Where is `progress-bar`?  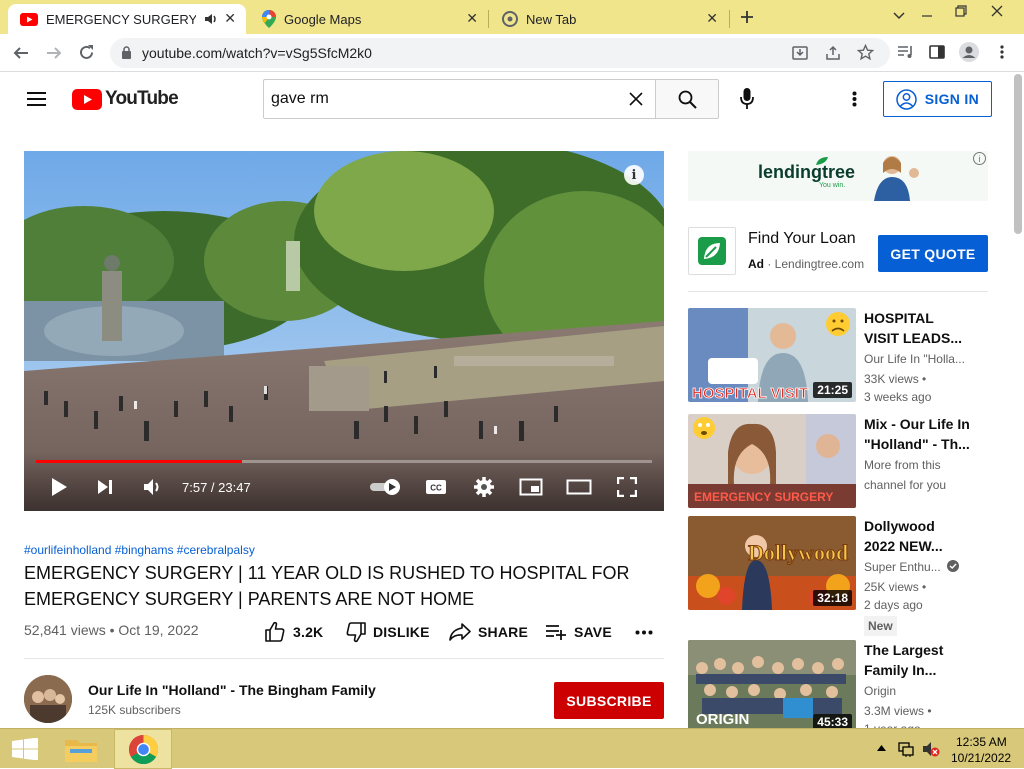 progress-bar is located at coordinates (344, 461).